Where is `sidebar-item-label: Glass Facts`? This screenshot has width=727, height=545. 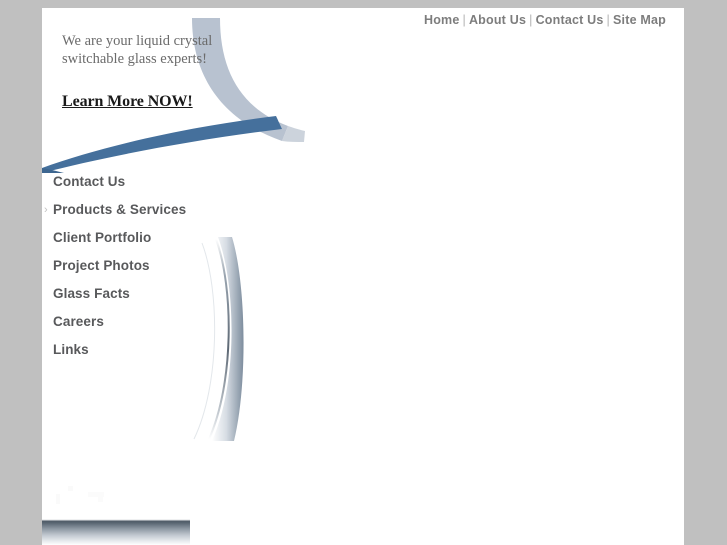 sidebar-item-label: Glass Facts is located at coordinates (91, 293).